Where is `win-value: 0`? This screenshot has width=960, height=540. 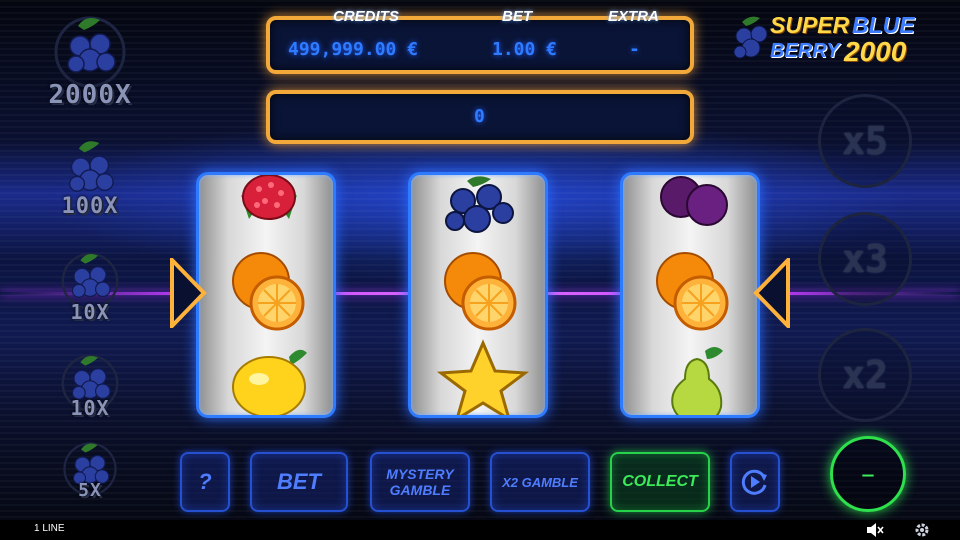 win-value: 0 is located at coordinates (479, 116).